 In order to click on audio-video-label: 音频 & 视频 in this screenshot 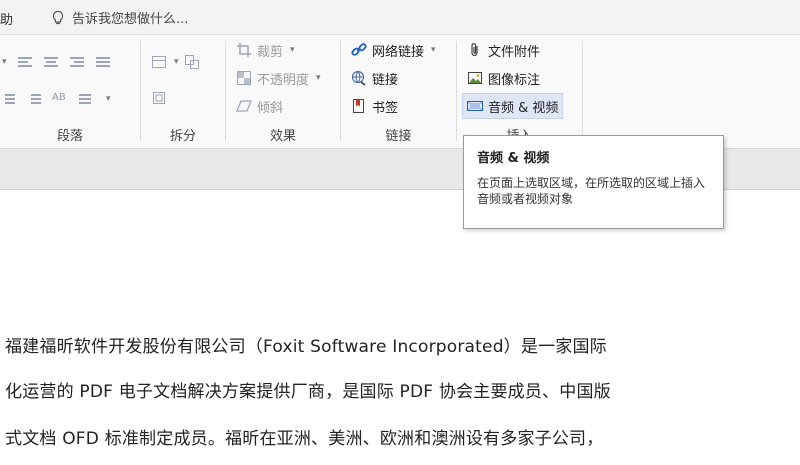, I will do `click(523, 108)`.